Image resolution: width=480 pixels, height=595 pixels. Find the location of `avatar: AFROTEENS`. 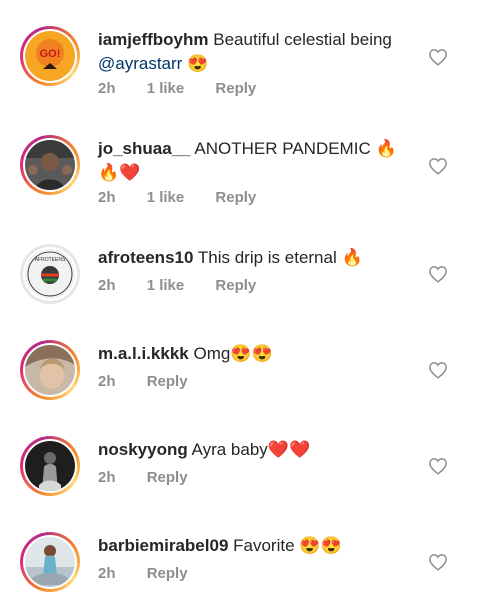

avatar: AFROTEENS is located at coordinates (50, 274).